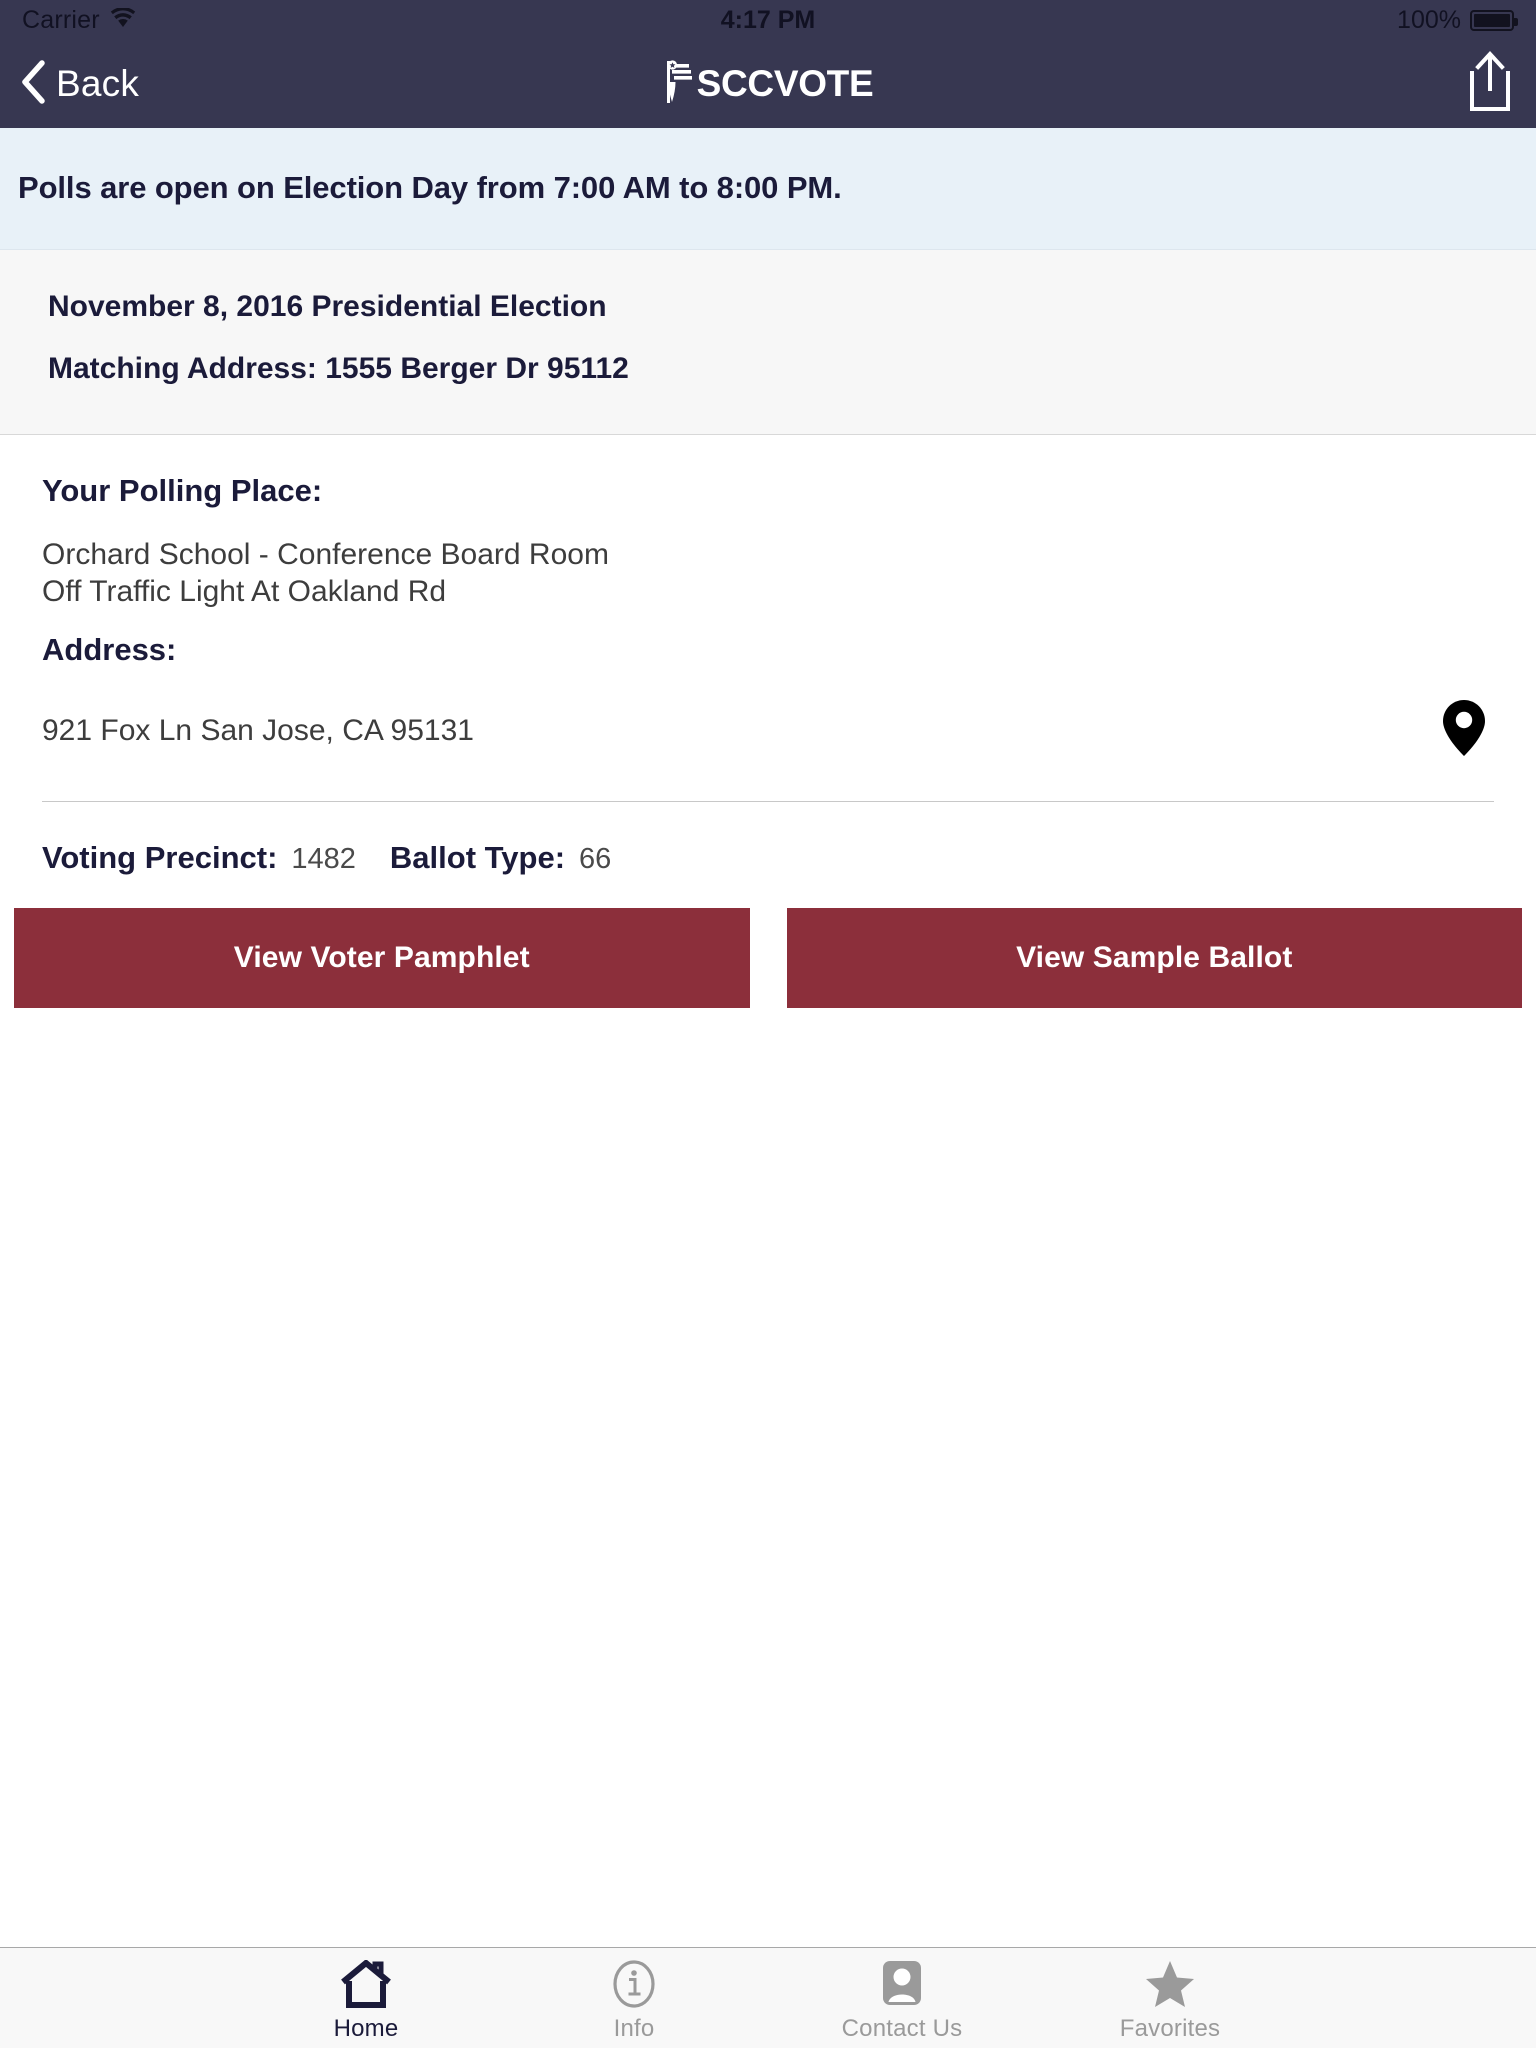 The width and height of the screenshot is (1536, 2048). Describe the element at coordinates (768, 735) in the screenshot. I see `address-row: 921 Fox Ln San Jose, CA 95131` at that location.